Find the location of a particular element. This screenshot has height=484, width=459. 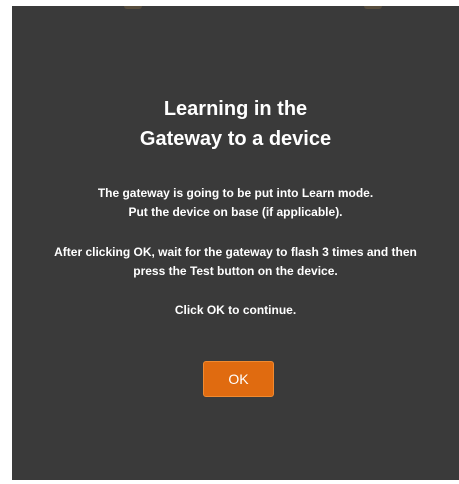

dialog-title-line1: Learning in the is located at coordinates (235, 109).